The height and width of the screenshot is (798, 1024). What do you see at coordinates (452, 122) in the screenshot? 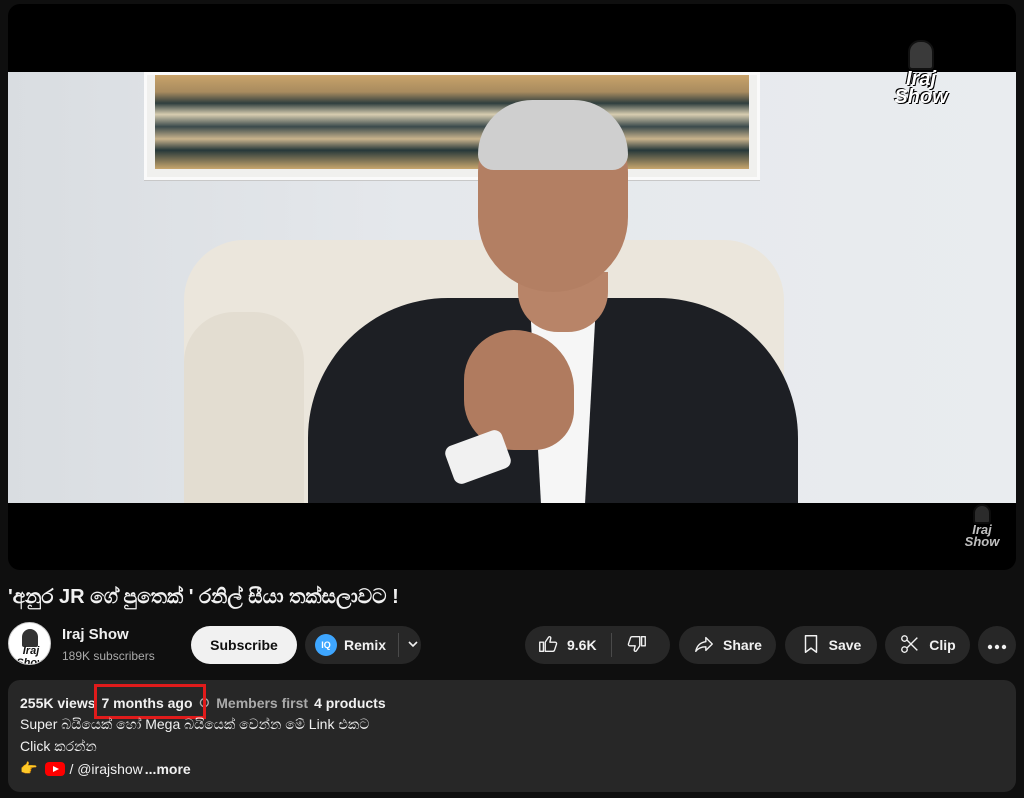
I see `painting-canvas` at bounding box center [452, 122].